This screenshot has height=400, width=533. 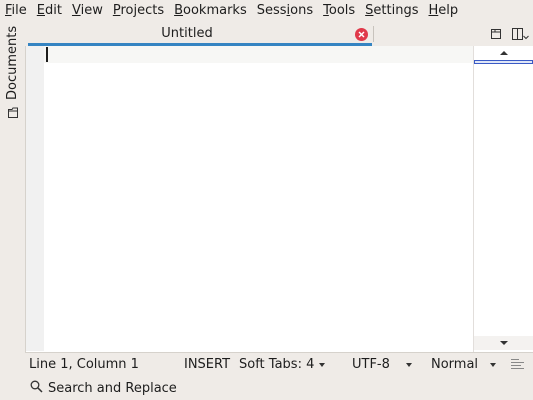 I want to click on indent-settings-dropdown: Soft Tabs: 4, so click(x=282, y=364).